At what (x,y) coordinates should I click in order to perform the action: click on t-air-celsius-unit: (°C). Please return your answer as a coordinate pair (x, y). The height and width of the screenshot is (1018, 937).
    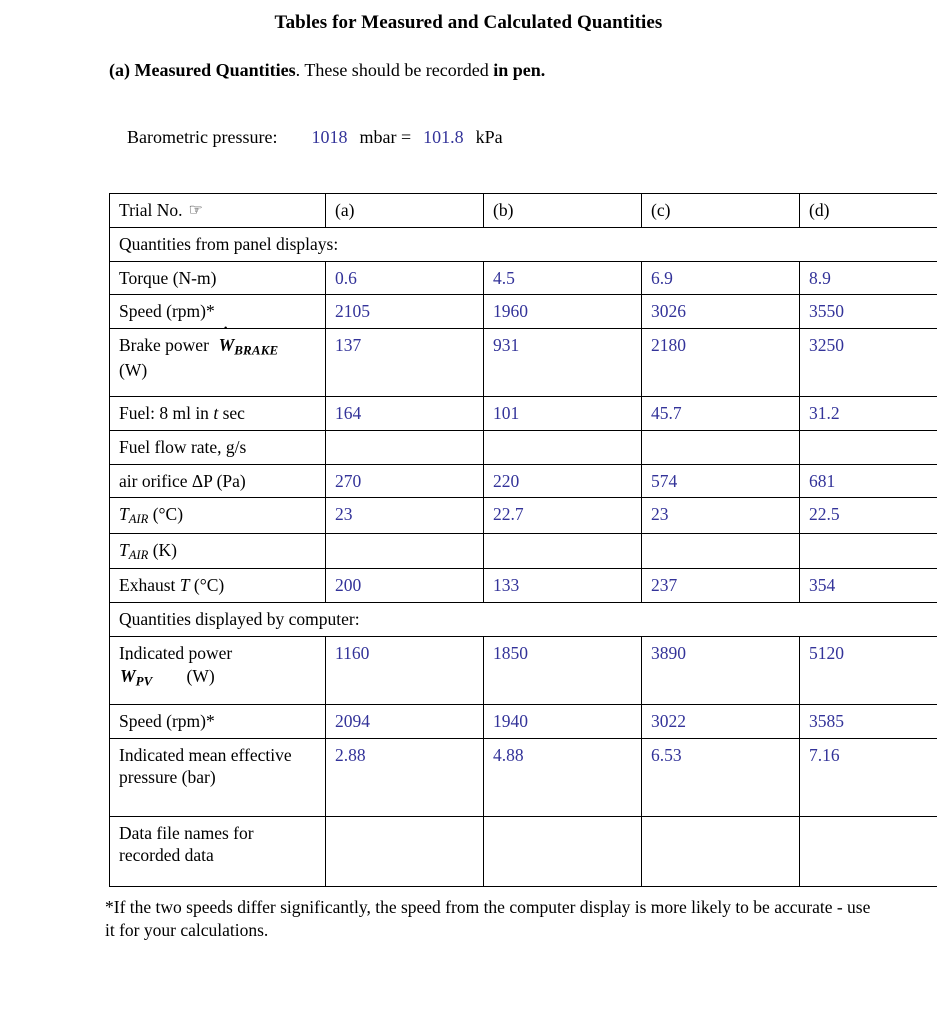
    Looking at the image, I should click on (168, 514).